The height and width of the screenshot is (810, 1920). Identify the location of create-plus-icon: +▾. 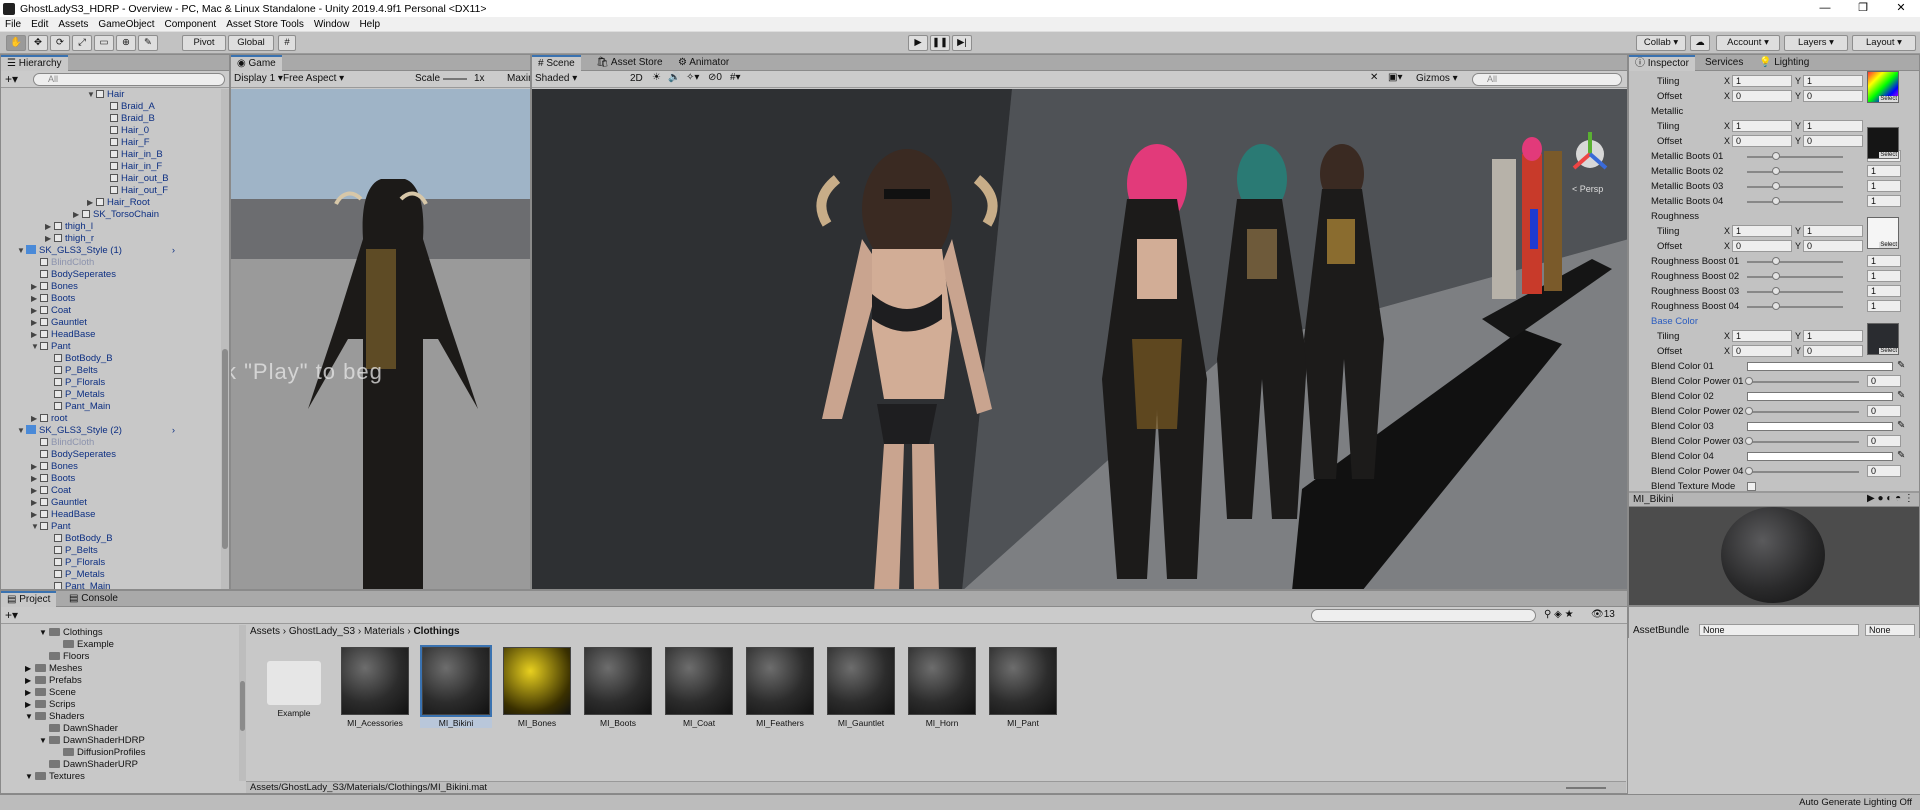
(11, 79).